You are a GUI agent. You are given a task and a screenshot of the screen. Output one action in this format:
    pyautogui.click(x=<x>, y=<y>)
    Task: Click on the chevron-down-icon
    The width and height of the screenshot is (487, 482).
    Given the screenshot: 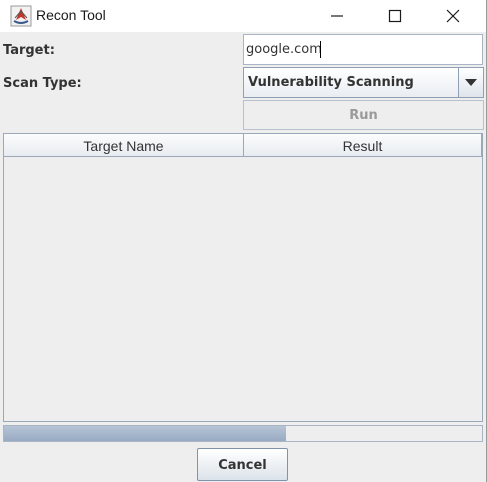 What is the action you would take?
    pyautogui.click(x=471, y=82)
    